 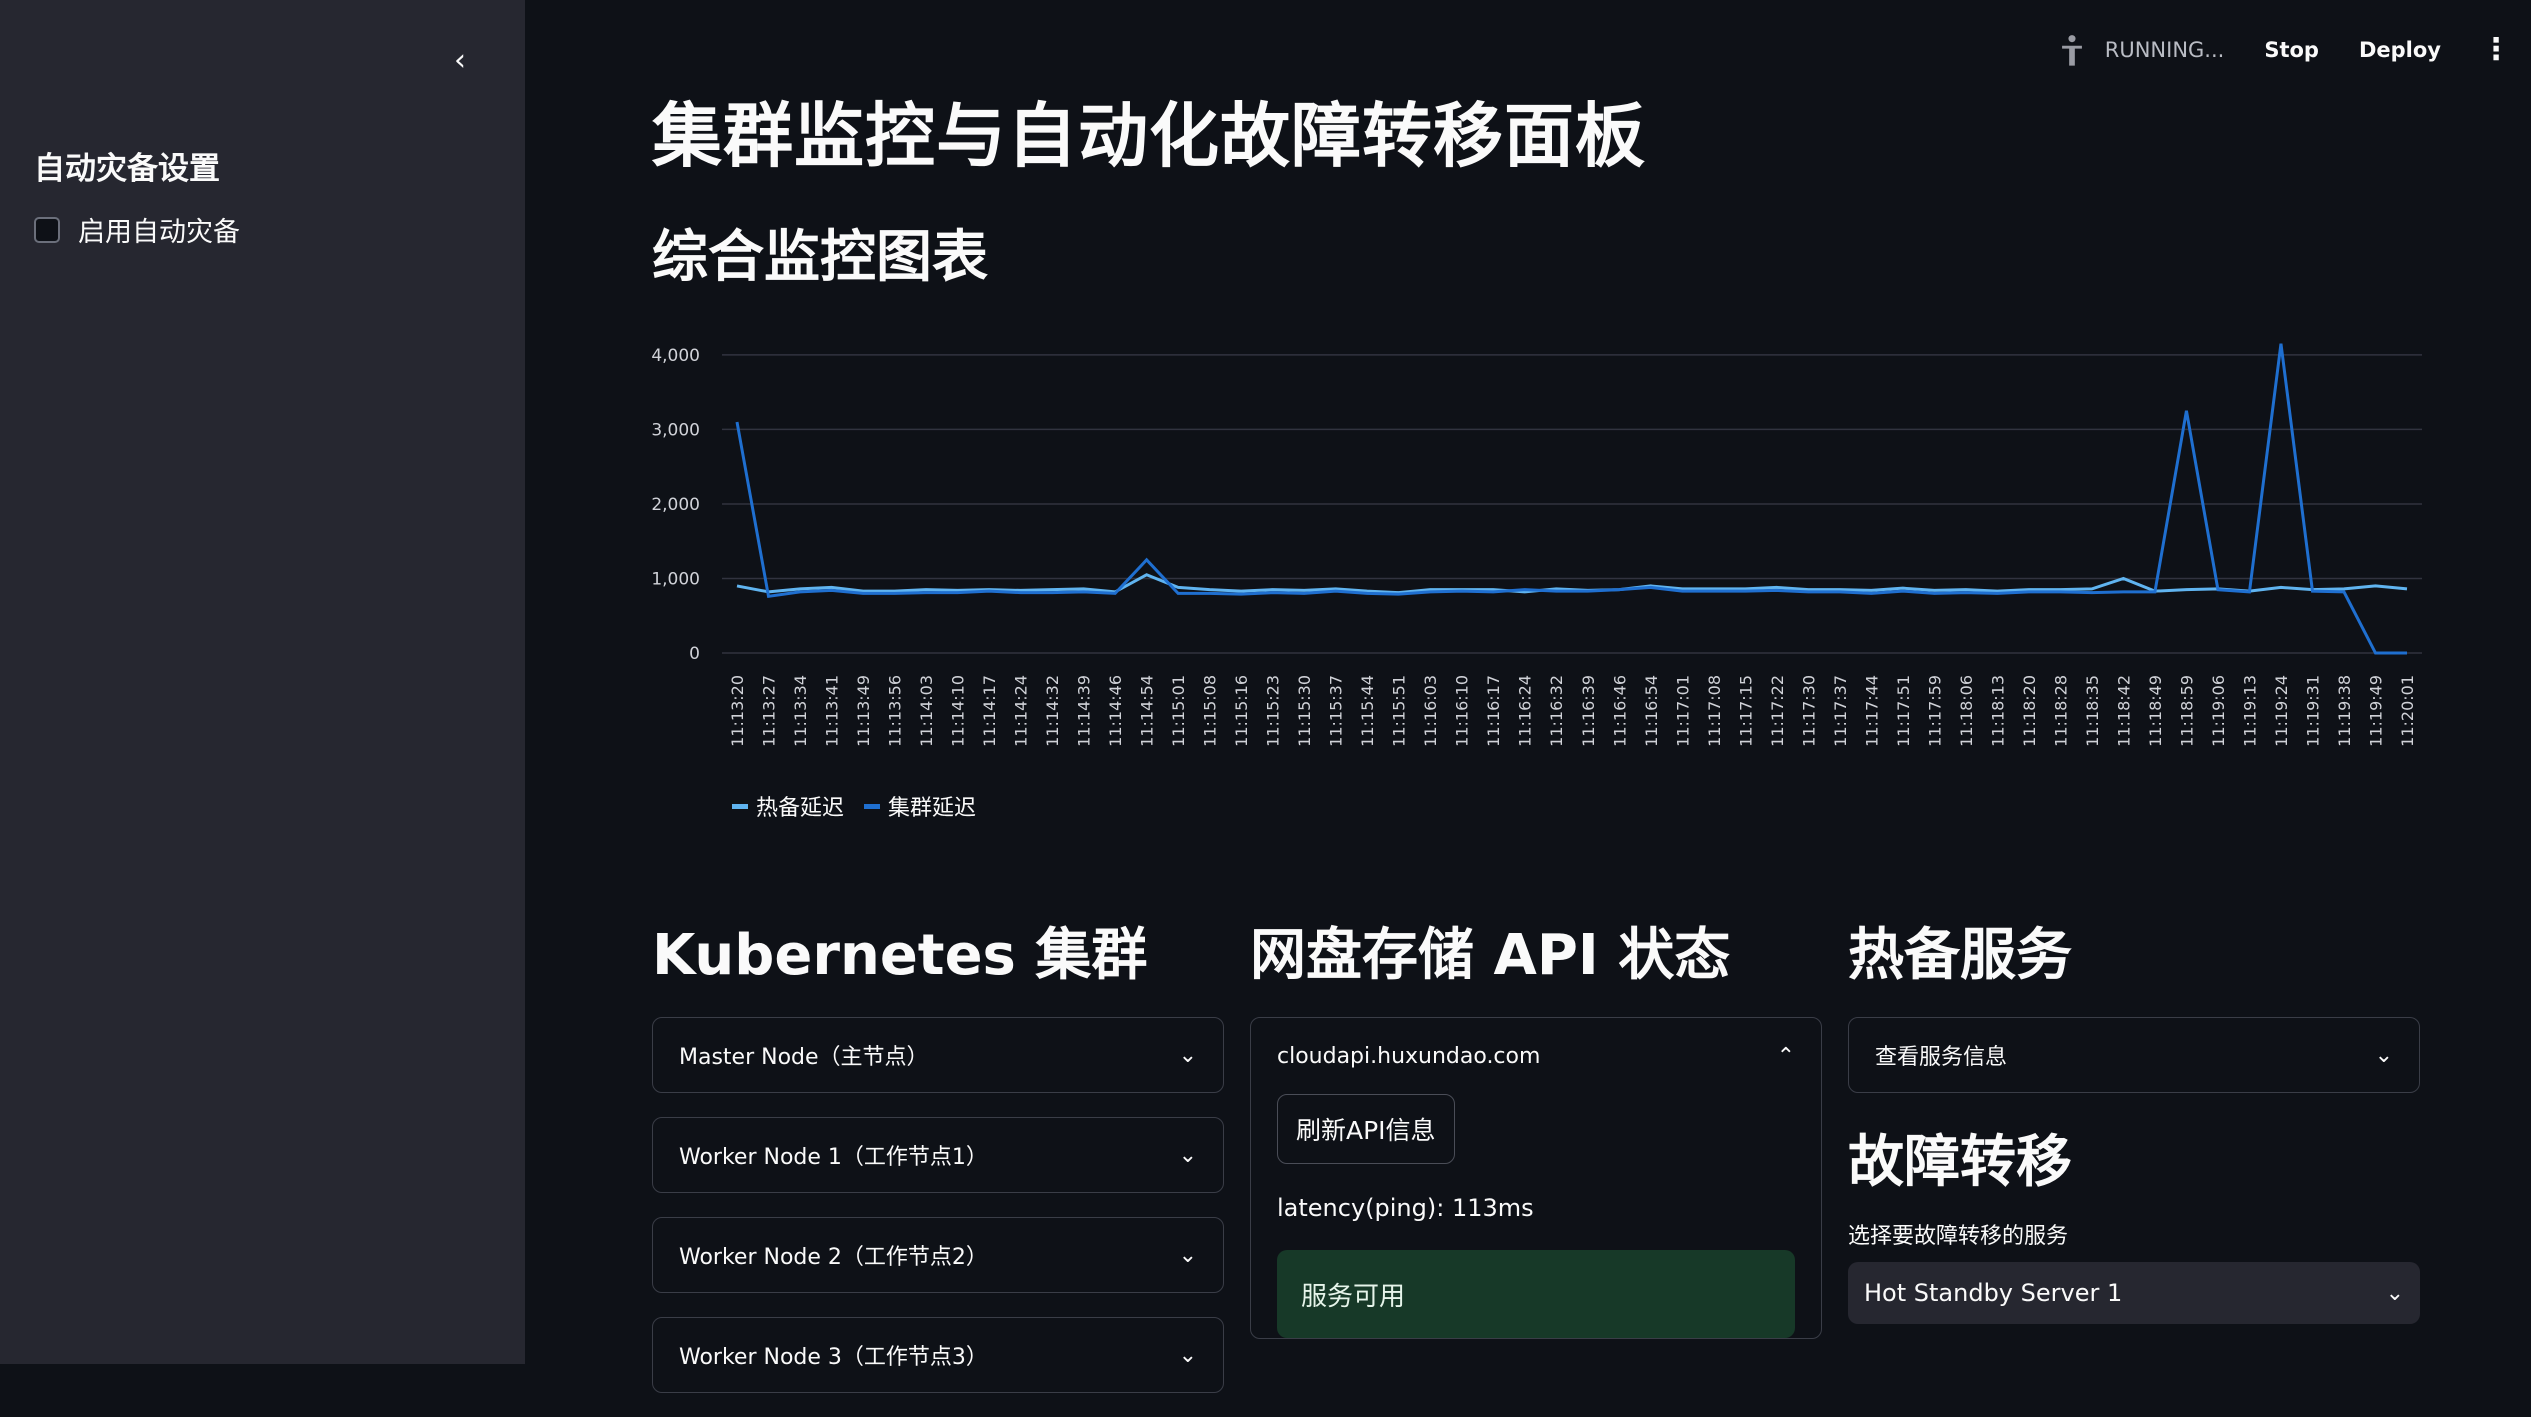 I want to click on x-tick-label: 11:14:24, so click(x=1021, y=711).